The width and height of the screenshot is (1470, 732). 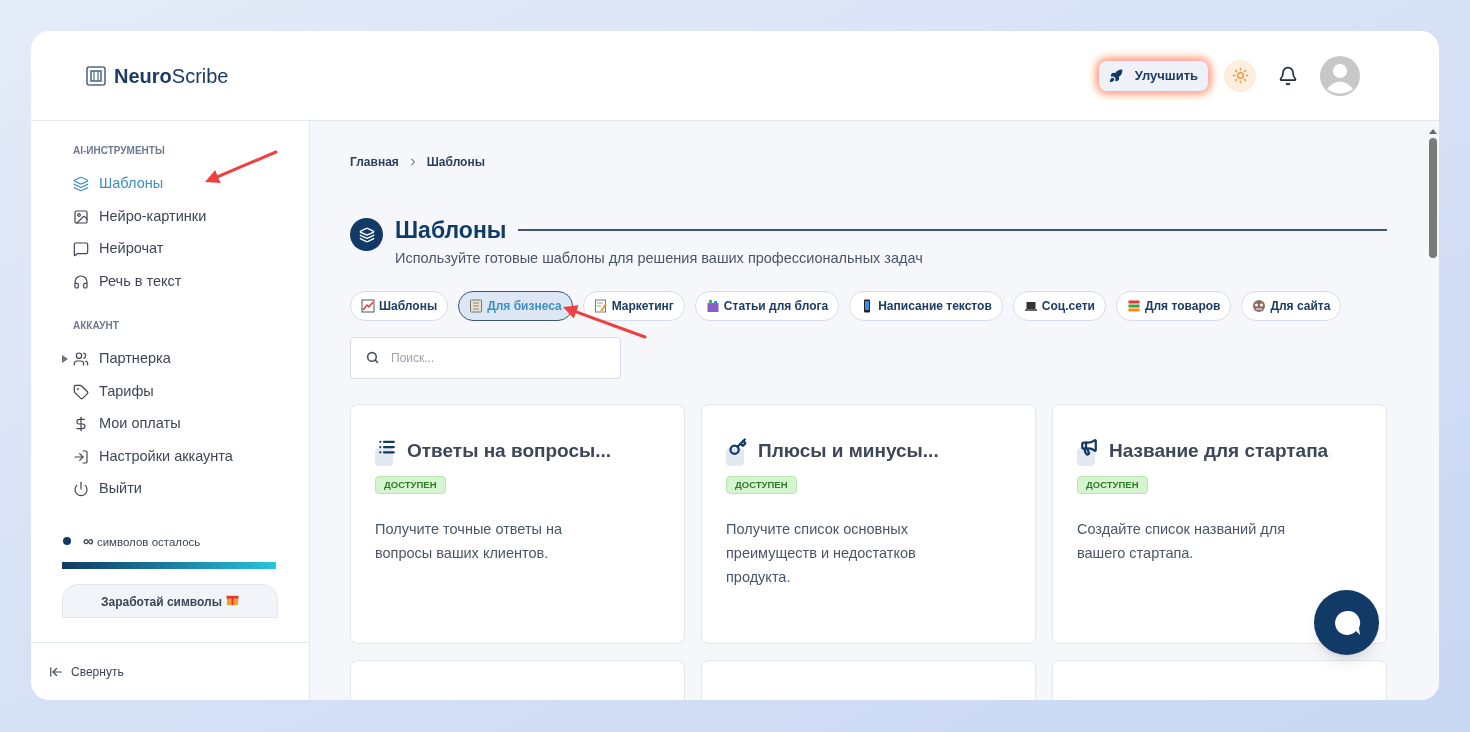 What do you see at coordinates (1288, 75) in the screenshot?
I see `bell-icon` at bounding box center [1288, 75].